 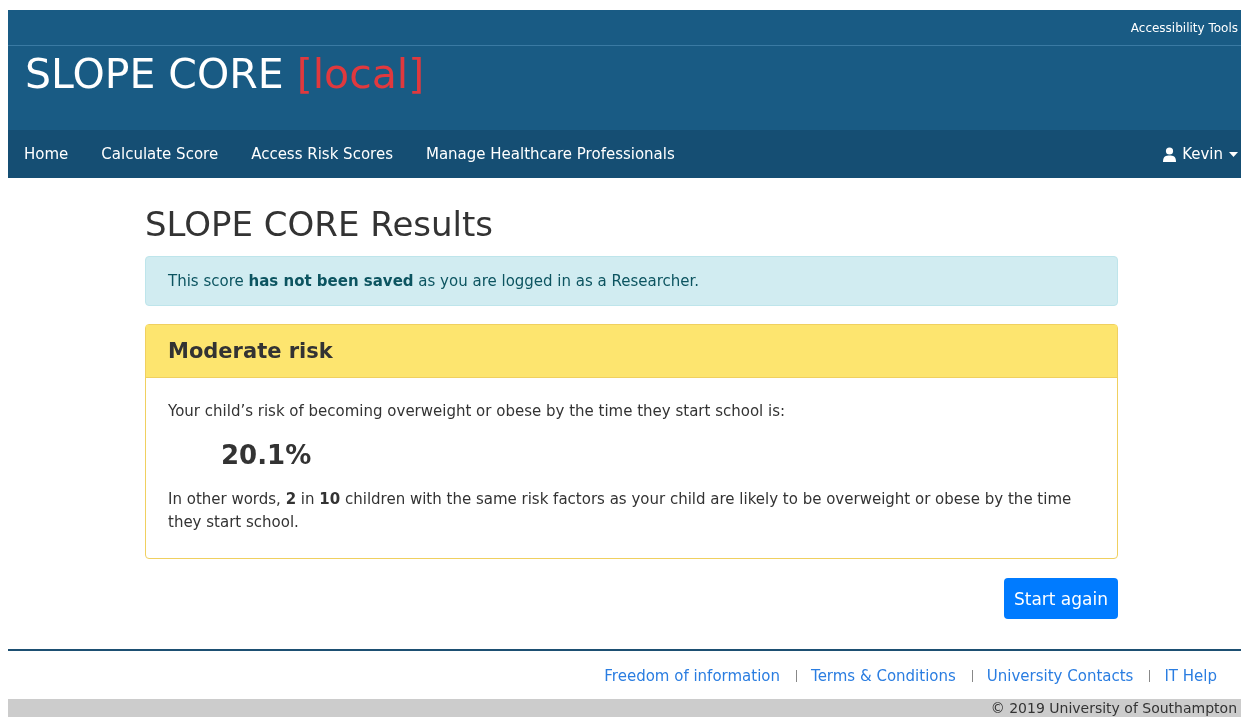 What do you see at coordinates (692, 676) in the screenshot?
I see `footer-link: Freedom of information` at bounding box center [692, 676].